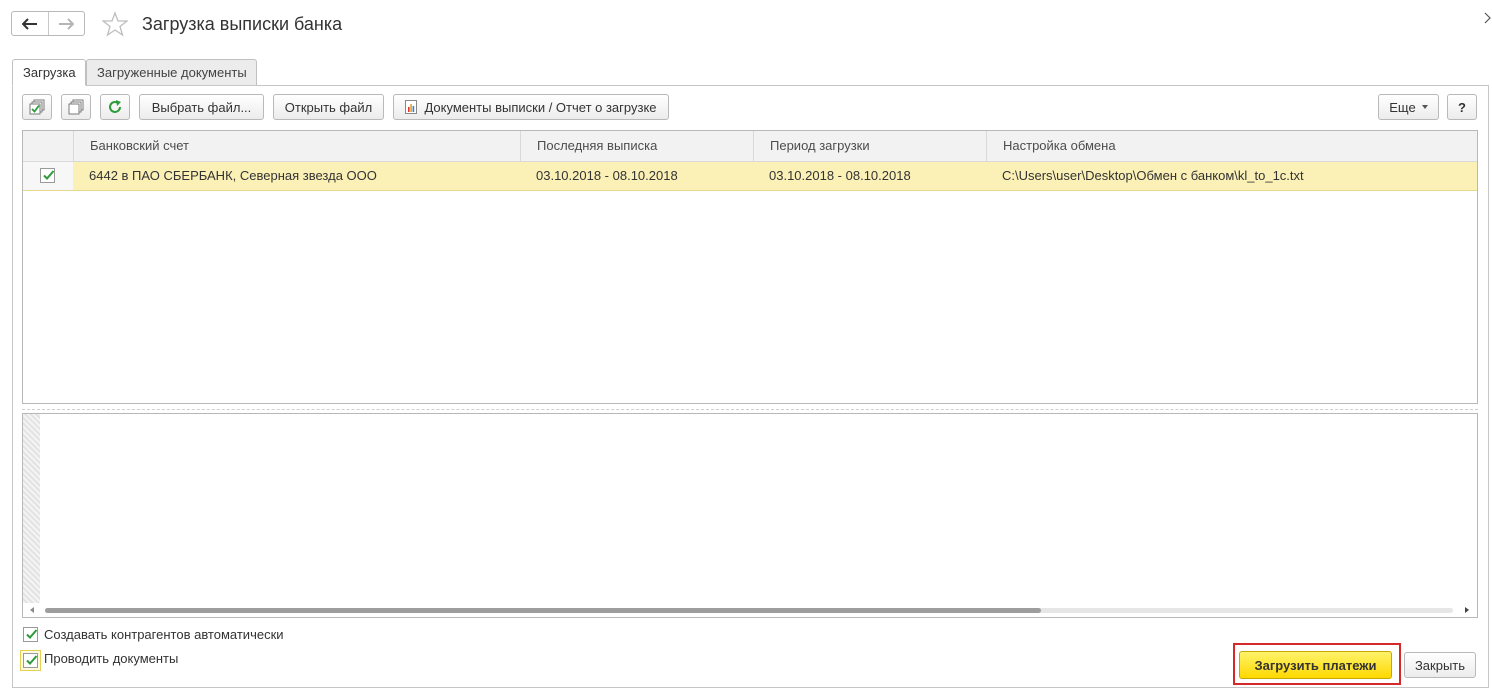 Image resolution: width=1492 pixels, height=691 pixels. I want to click on tab-load: Загрузка, so click(49, 72).